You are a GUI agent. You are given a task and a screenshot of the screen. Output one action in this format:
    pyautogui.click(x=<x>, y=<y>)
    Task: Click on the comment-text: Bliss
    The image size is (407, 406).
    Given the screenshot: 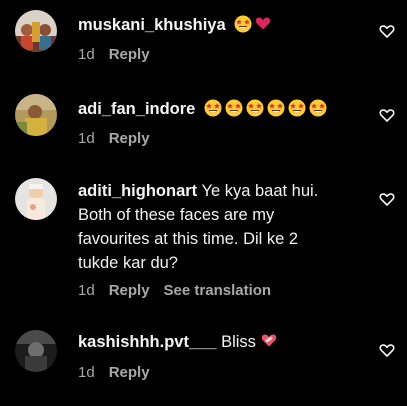 What is the action you would take?
    pyautogui.click(x=238, y=342)
    